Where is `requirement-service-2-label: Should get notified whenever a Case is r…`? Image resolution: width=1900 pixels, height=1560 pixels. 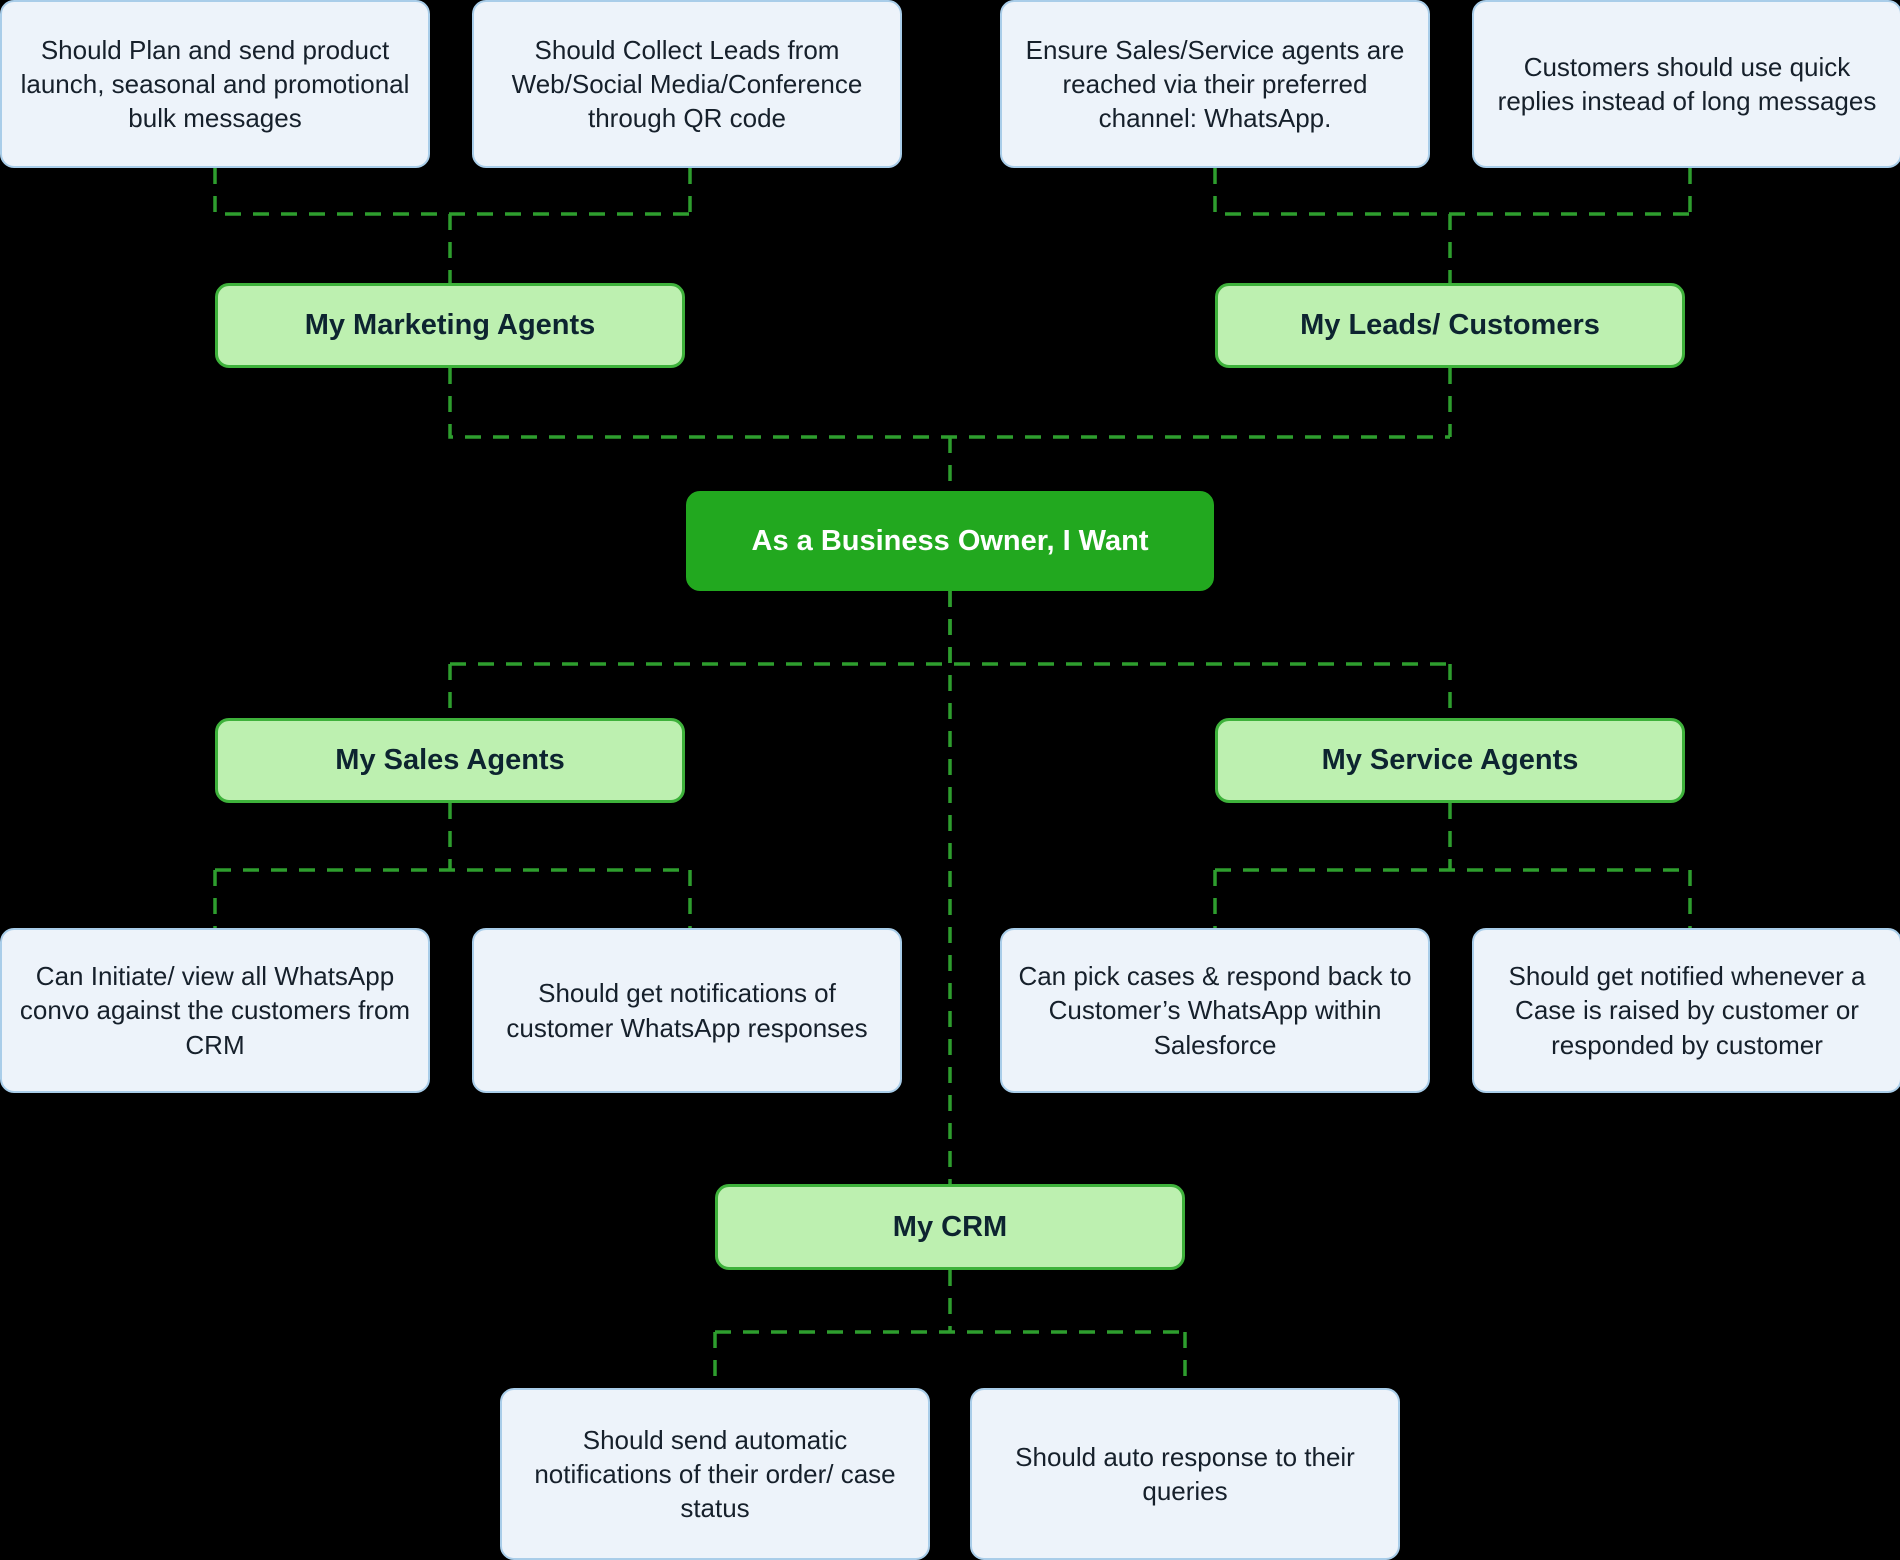
requirement-service-2-label: Should get notified whenever a Case is r… is located at coordinates (1687, 1010).